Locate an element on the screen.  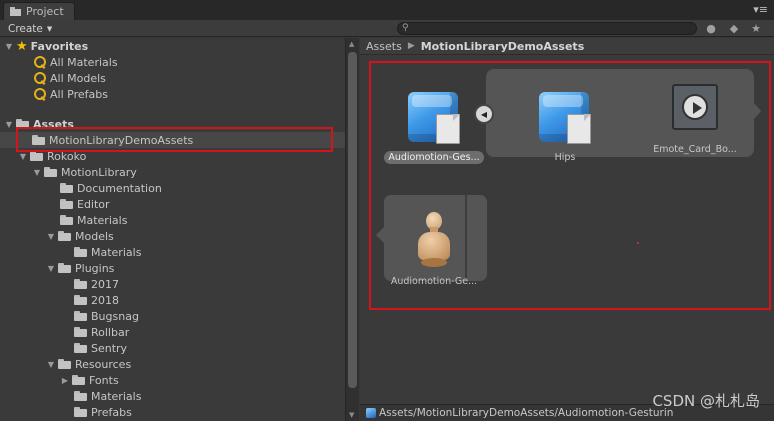
tree-item-materials: Materials is located at coordinates (172, 220).